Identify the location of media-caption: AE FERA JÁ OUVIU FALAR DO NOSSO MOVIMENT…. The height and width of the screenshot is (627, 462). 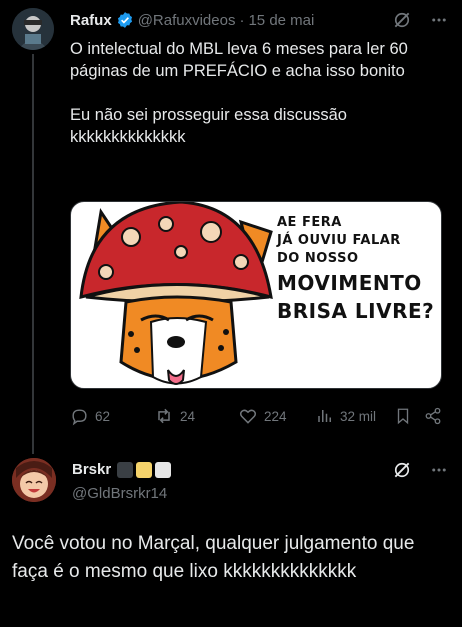
(355, 269).